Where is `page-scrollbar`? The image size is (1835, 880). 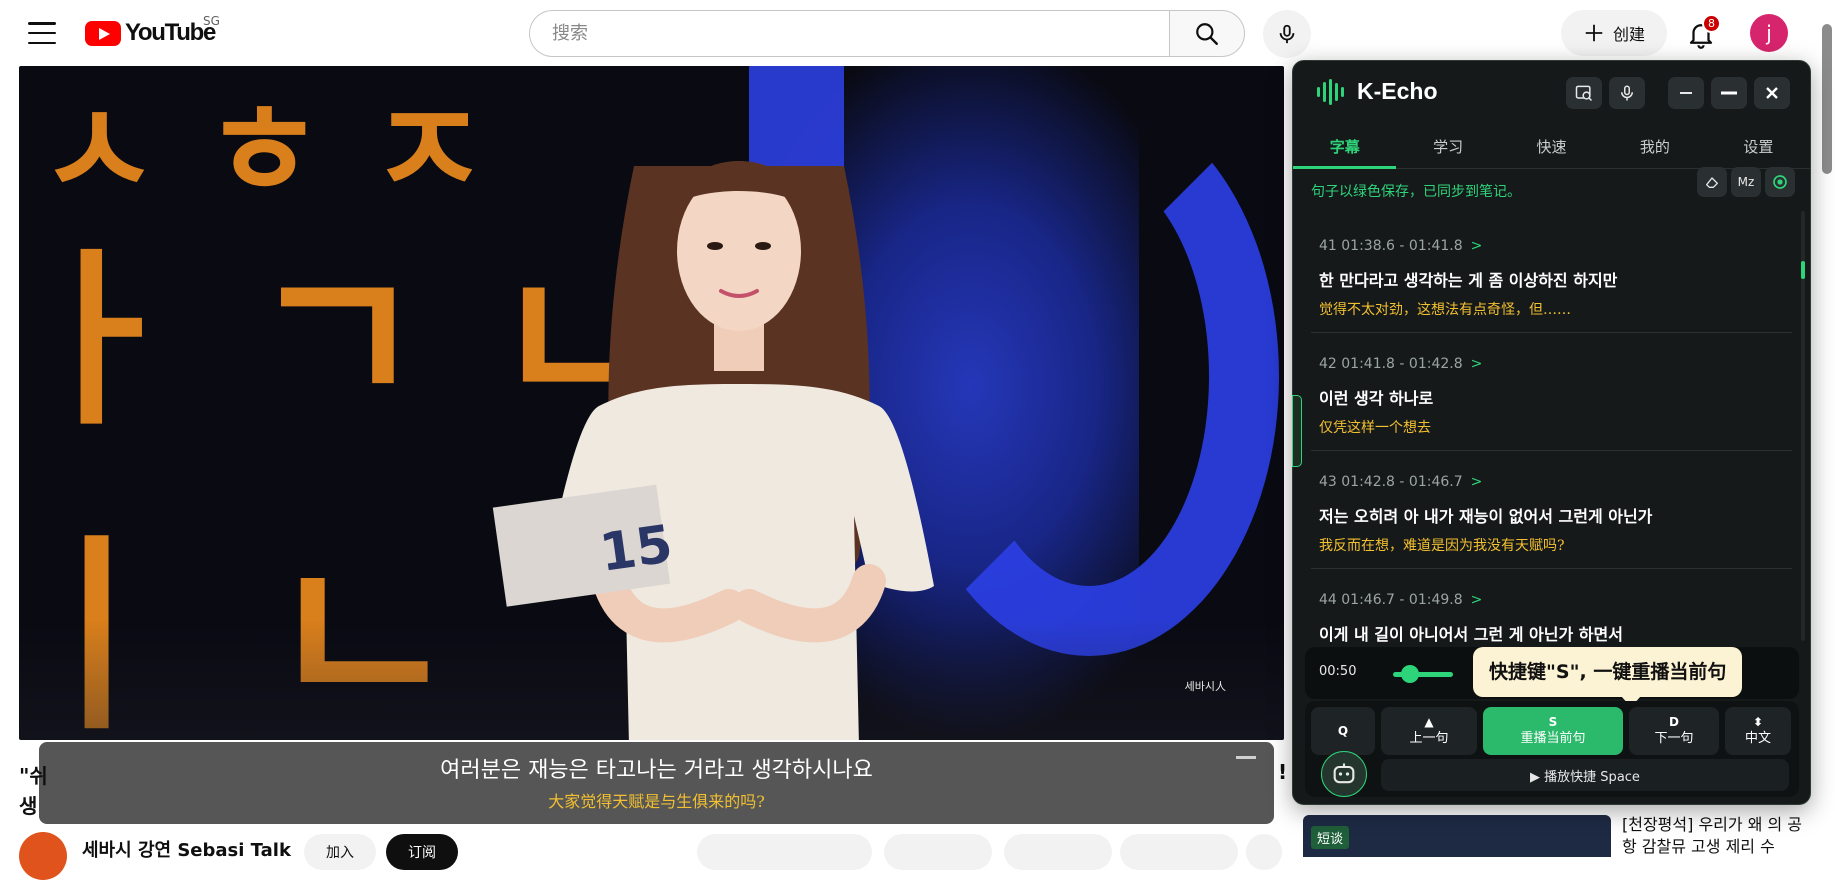
page-scrollbar is located at coordinates (1827, 99).